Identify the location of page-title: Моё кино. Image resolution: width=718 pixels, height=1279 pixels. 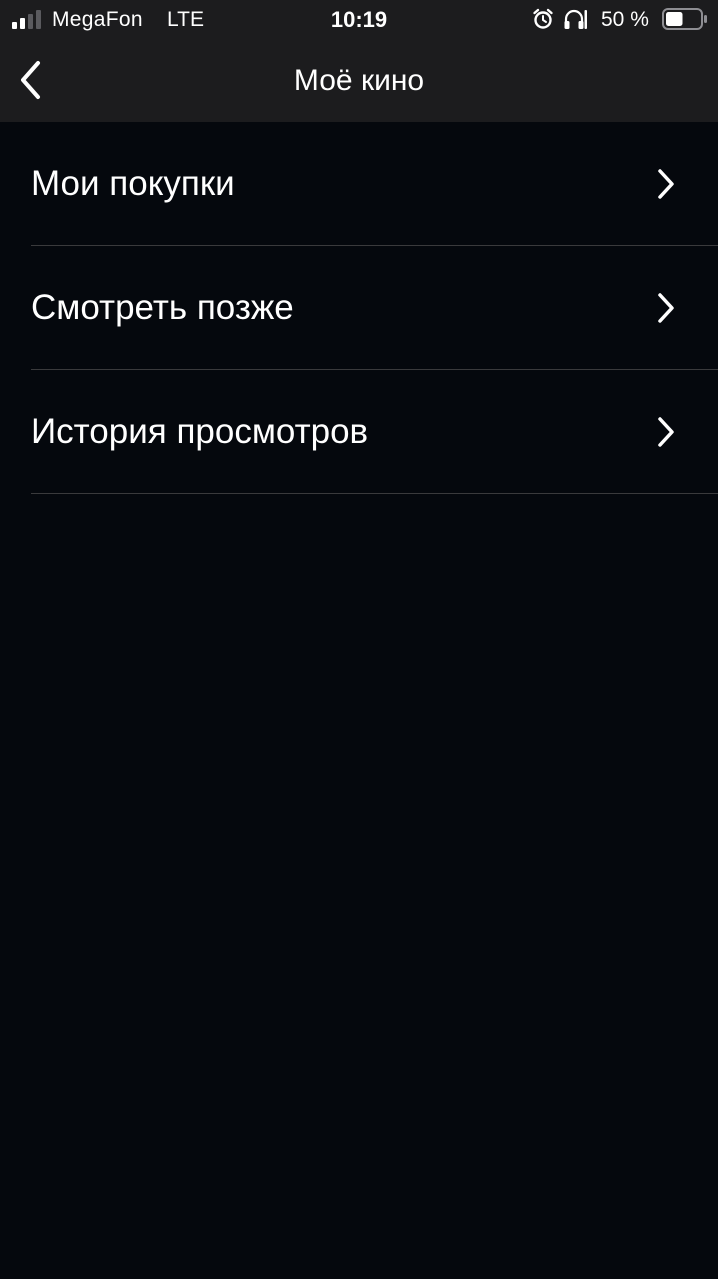
(359, 80).